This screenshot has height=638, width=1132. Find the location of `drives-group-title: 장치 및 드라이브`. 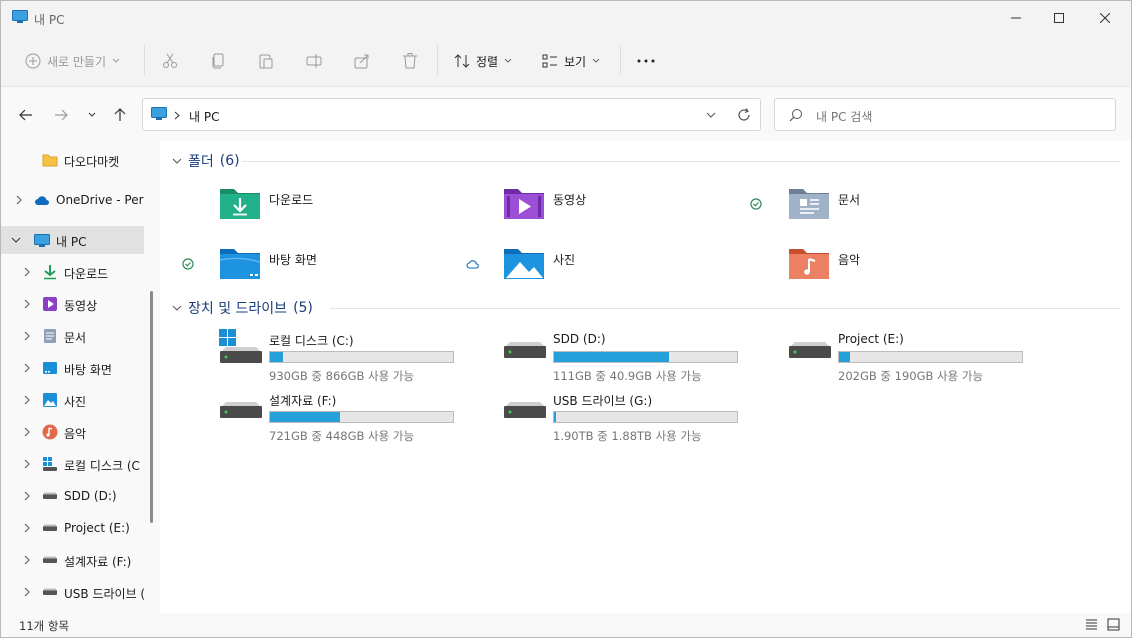

drives-group-title: 장치 및 드라이브 is located at coordinates (238, 309).